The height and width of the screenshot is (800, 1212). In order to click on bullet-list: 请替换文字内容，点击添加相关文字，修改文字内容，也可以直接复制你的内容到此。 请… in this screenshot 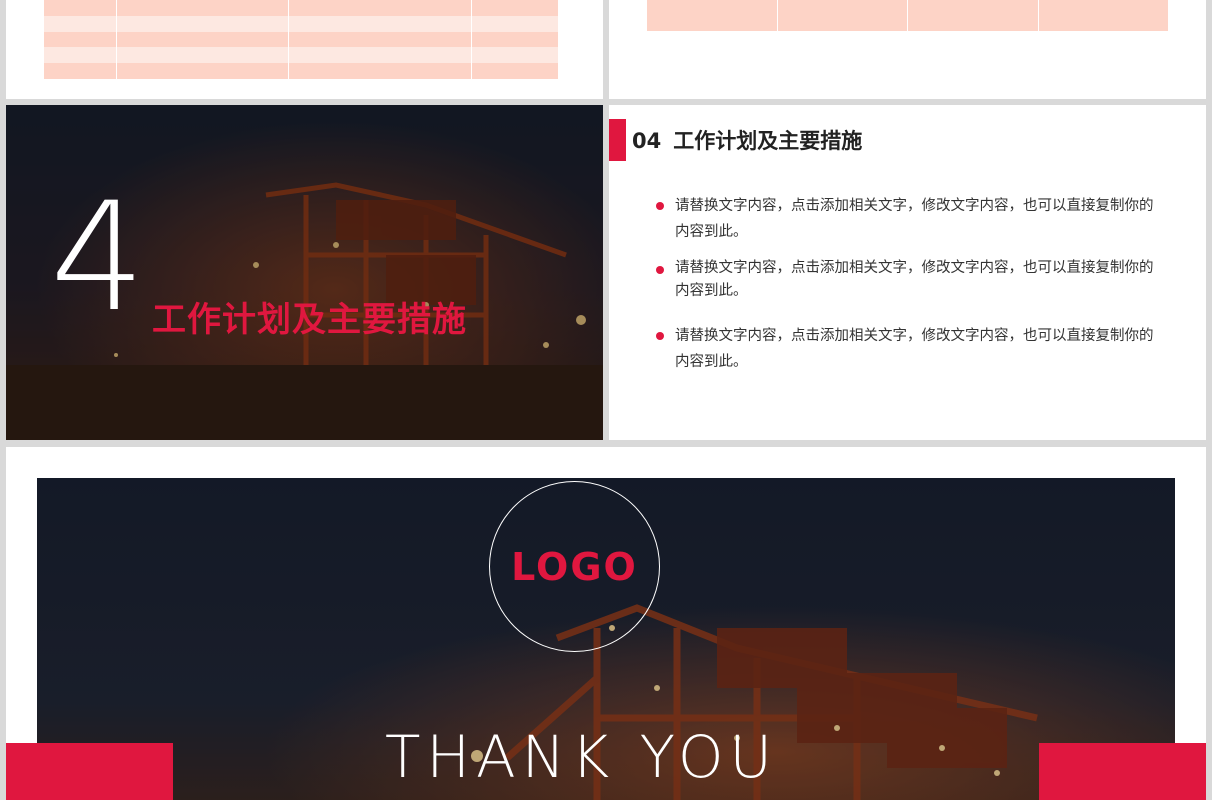, I will do `click(905, 284)`.